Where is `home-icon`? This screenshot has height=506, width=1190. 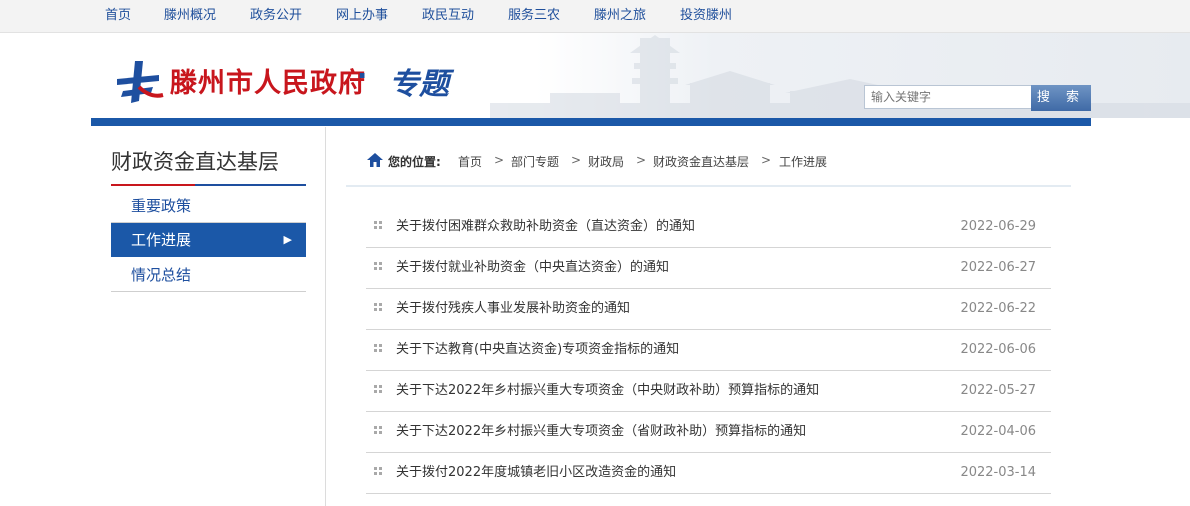
home-icon is located at coordinates (375, 160).